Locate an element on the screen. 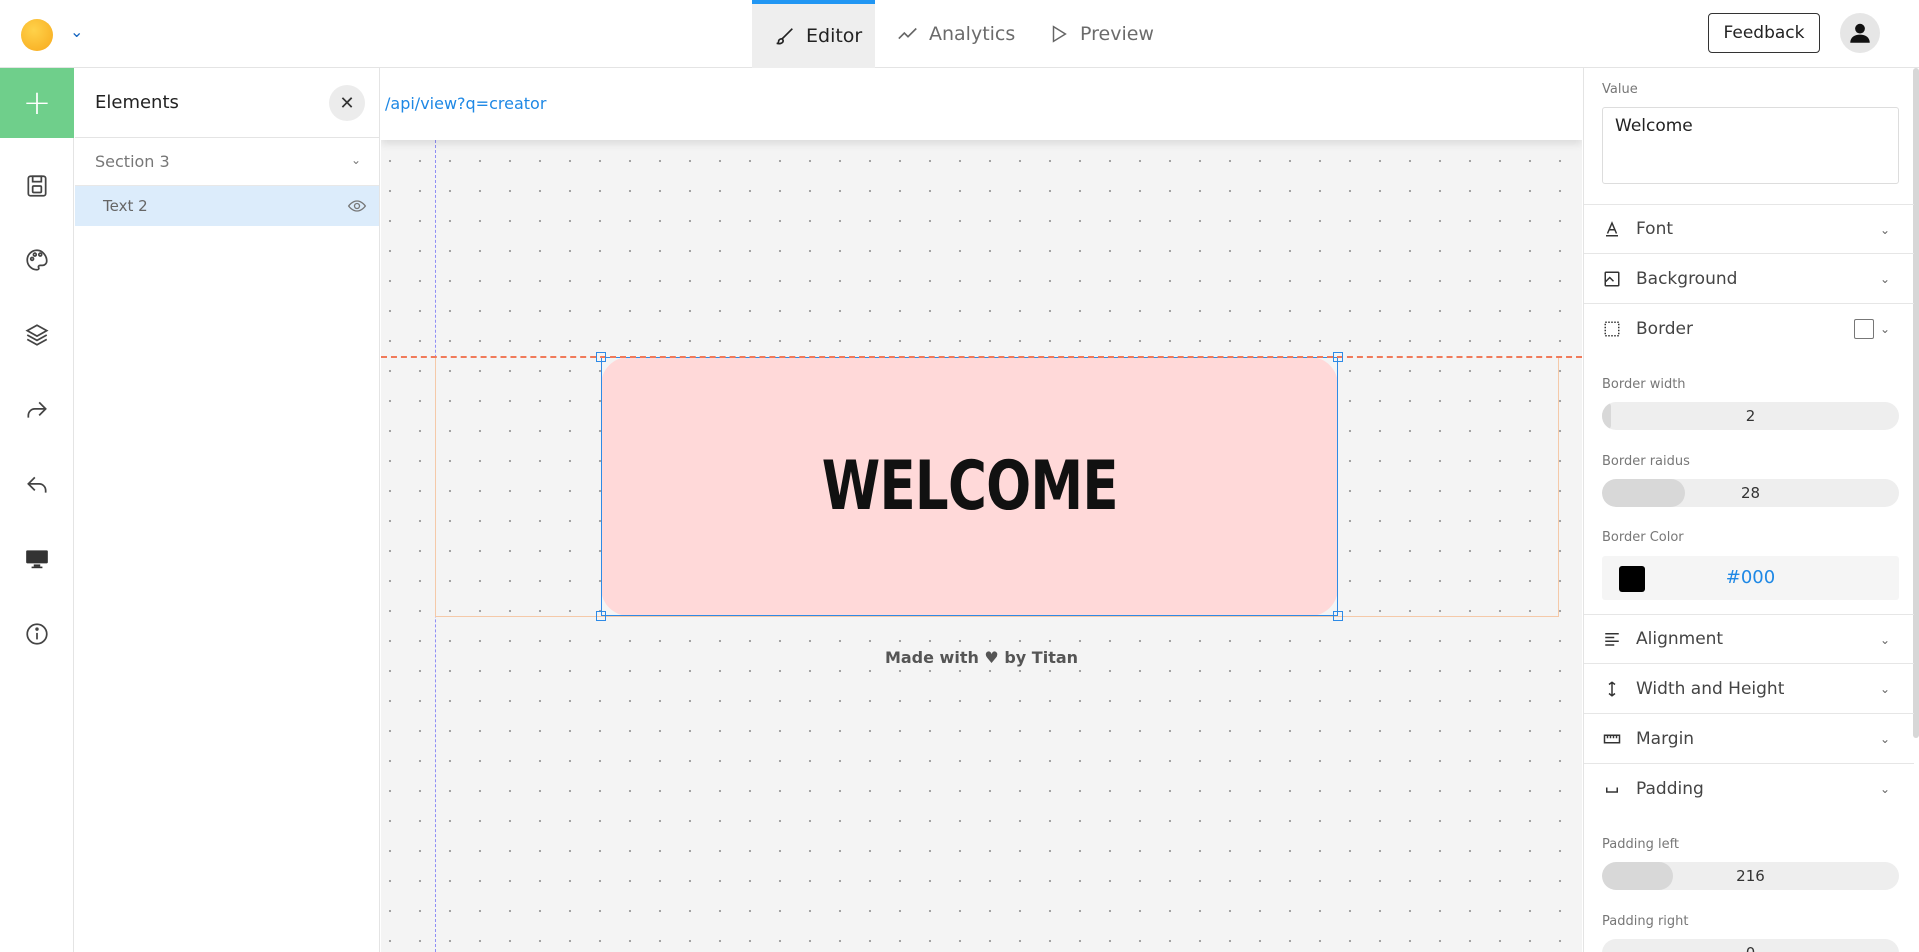 This screenshot has height=952, width=1919. font-row: Font ⌄ is located at coordinates (1749, 229).